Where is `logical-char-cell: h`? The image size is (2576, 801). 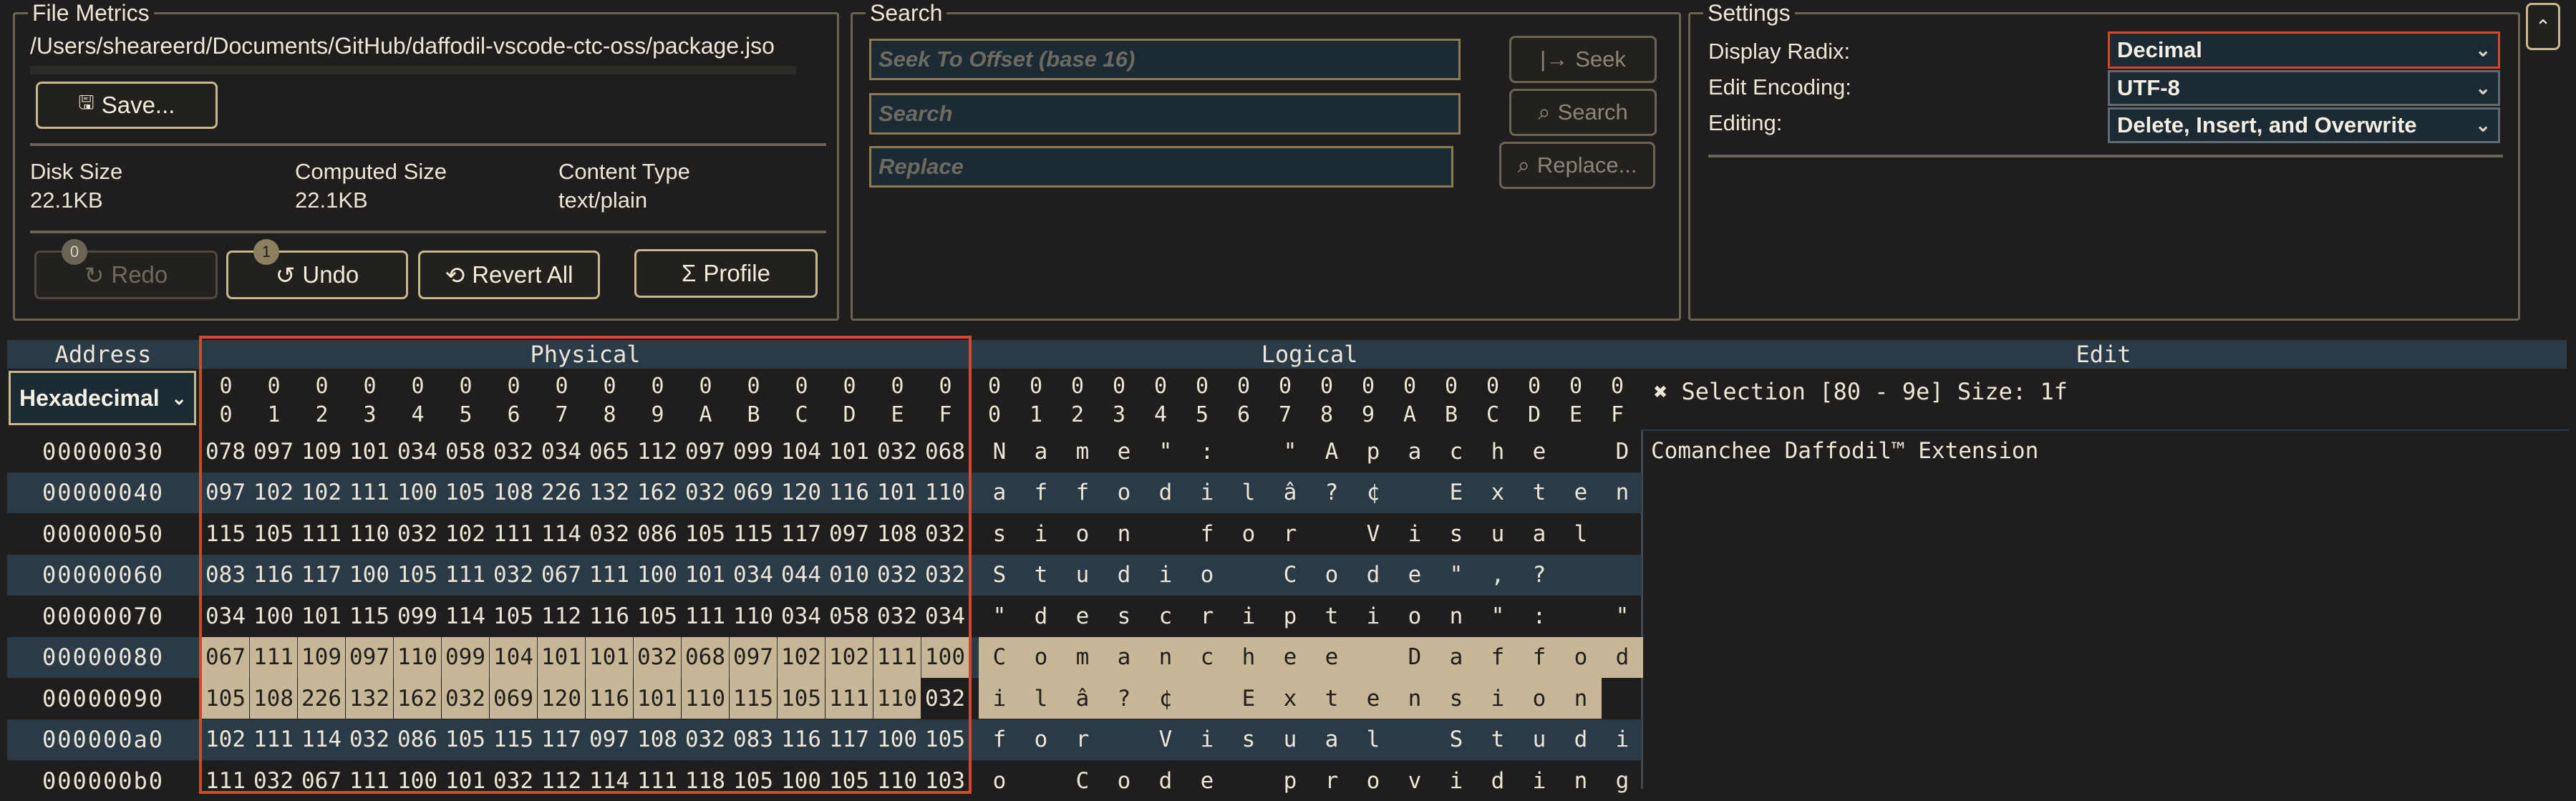 logical-char-cell: h is located at coordinates (1498, 451).